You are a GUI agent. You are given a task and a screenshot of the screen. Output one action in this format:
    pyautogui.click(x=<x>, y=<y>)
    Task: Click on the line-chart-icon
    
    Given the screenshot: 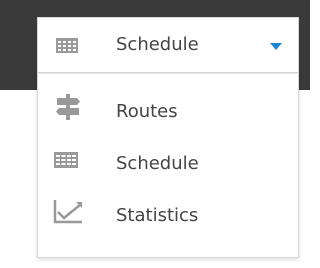 What is the action you would take?
    pyautogui.click(x=68, y=211)
    